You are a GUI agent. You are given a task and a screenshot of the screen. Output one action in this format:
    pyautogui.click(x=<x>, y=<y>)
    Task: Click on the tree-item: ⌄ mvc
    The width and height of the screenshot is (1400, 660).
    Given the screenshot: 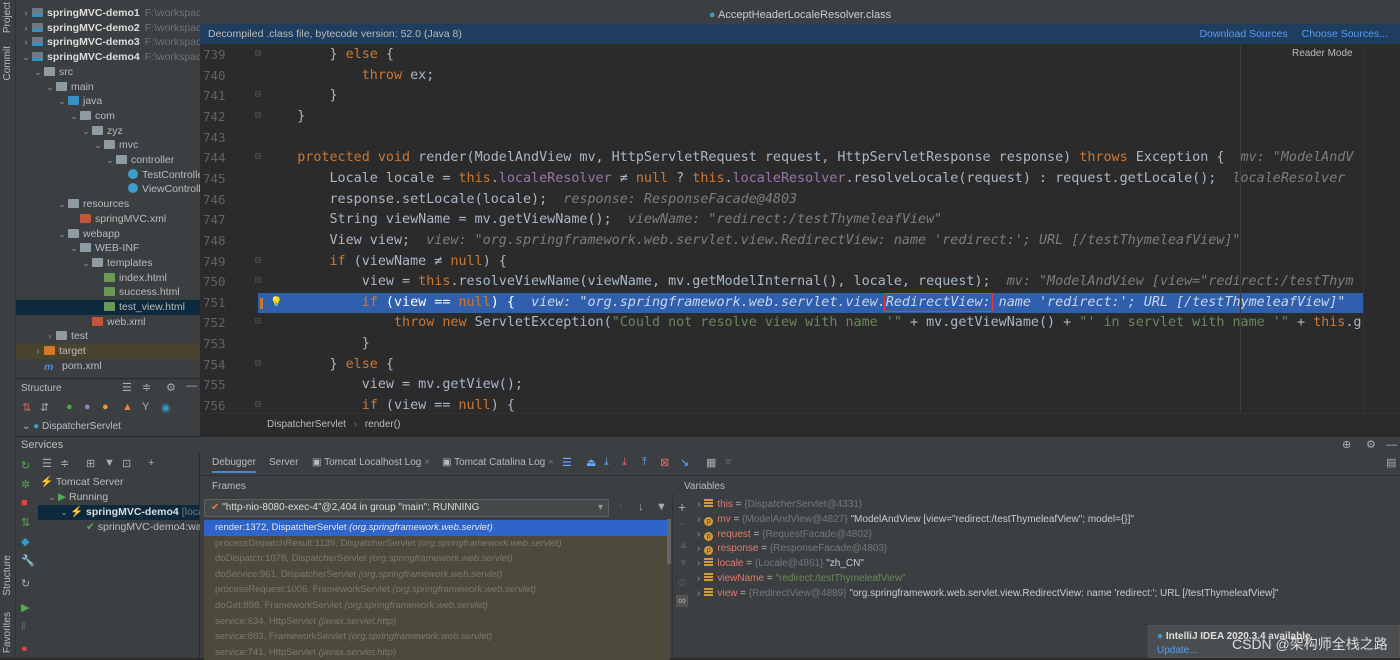 What is the action you would take?
    pyautogui.click(x=108, y=145)
    